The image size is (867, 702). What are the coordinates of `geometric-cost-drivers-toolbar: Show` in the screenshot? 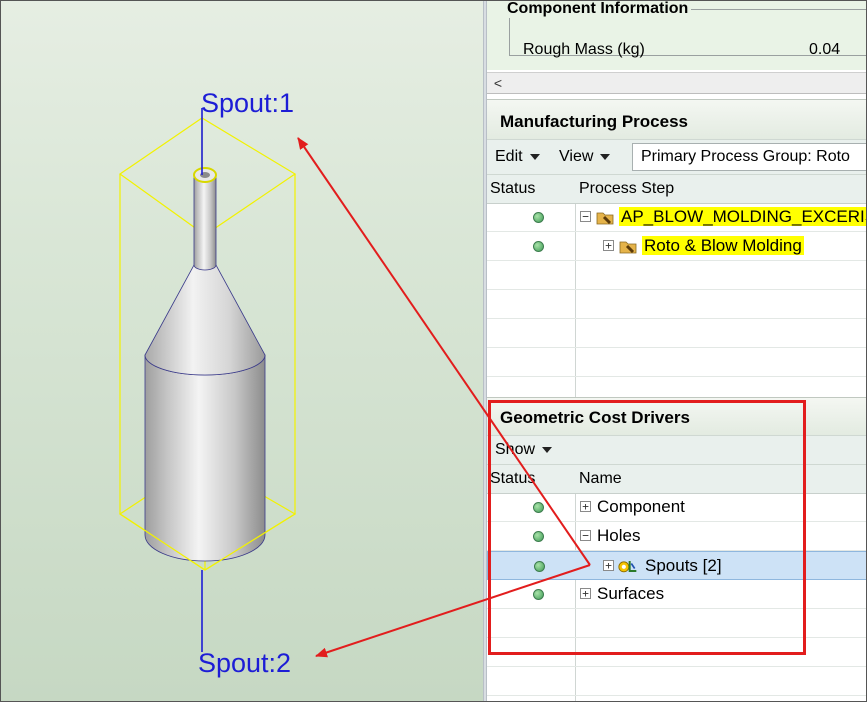 It's located at (677, 450).